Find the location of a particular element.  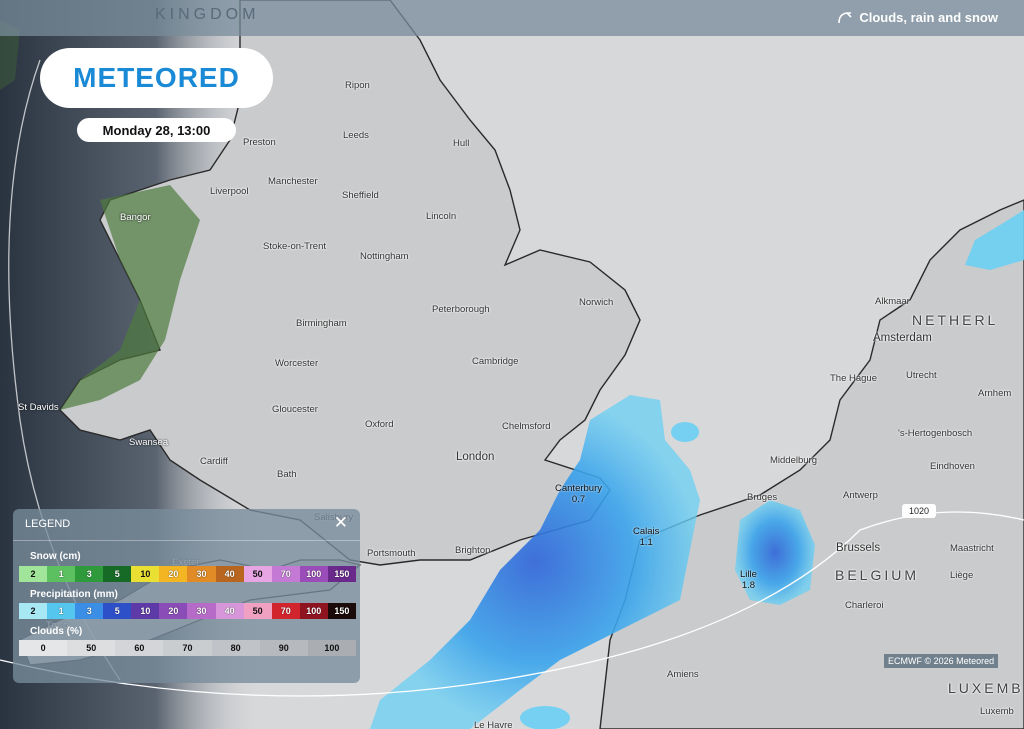

place-label: 's-Hertogenbosch is located at coordinates (935, 433).